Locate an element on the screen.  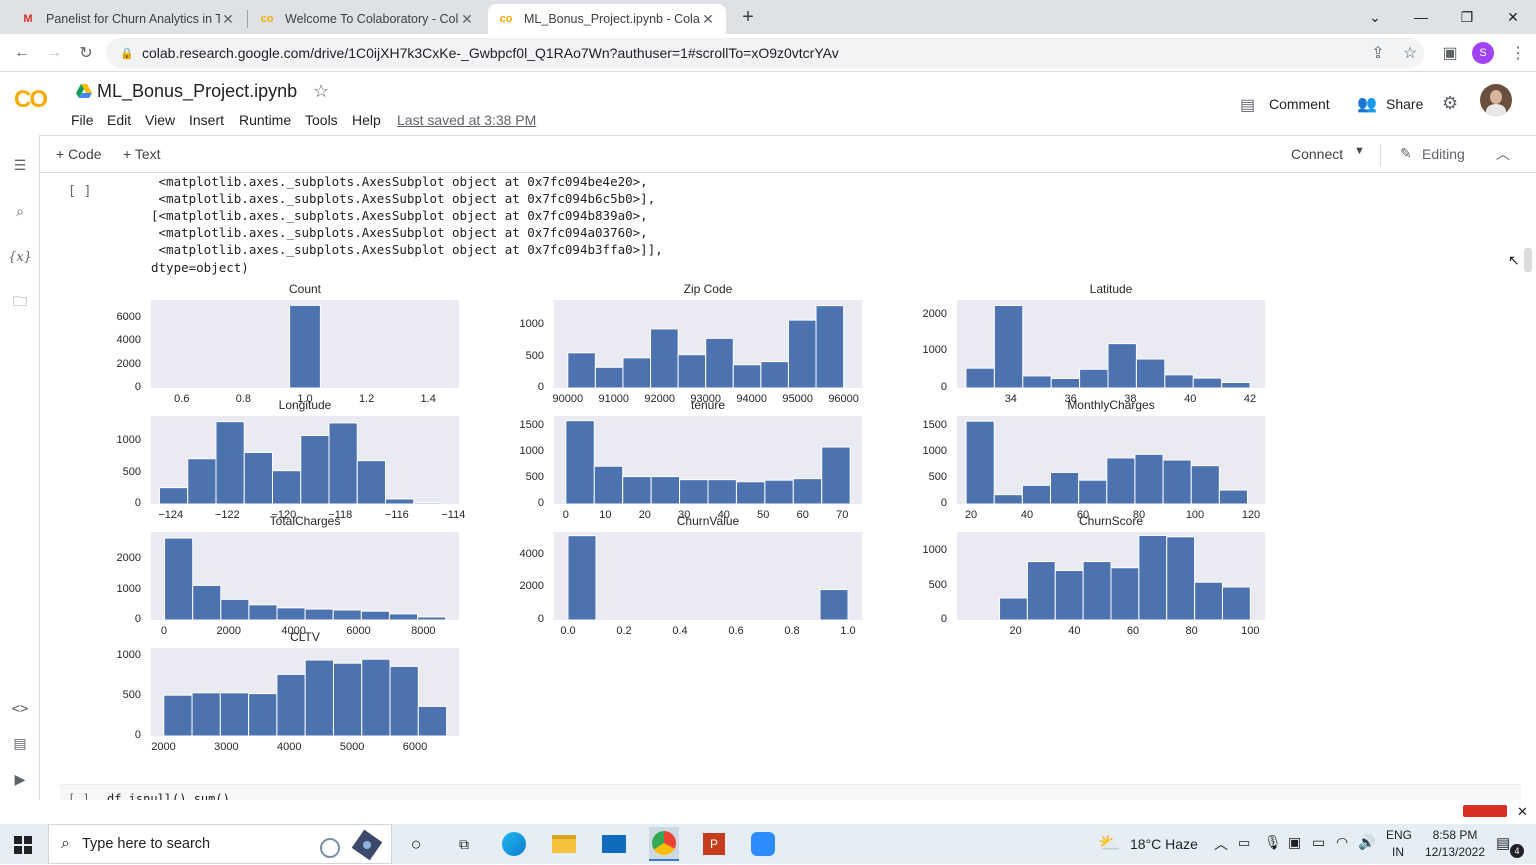
chrome-icon is located at coordinates (664, 844).